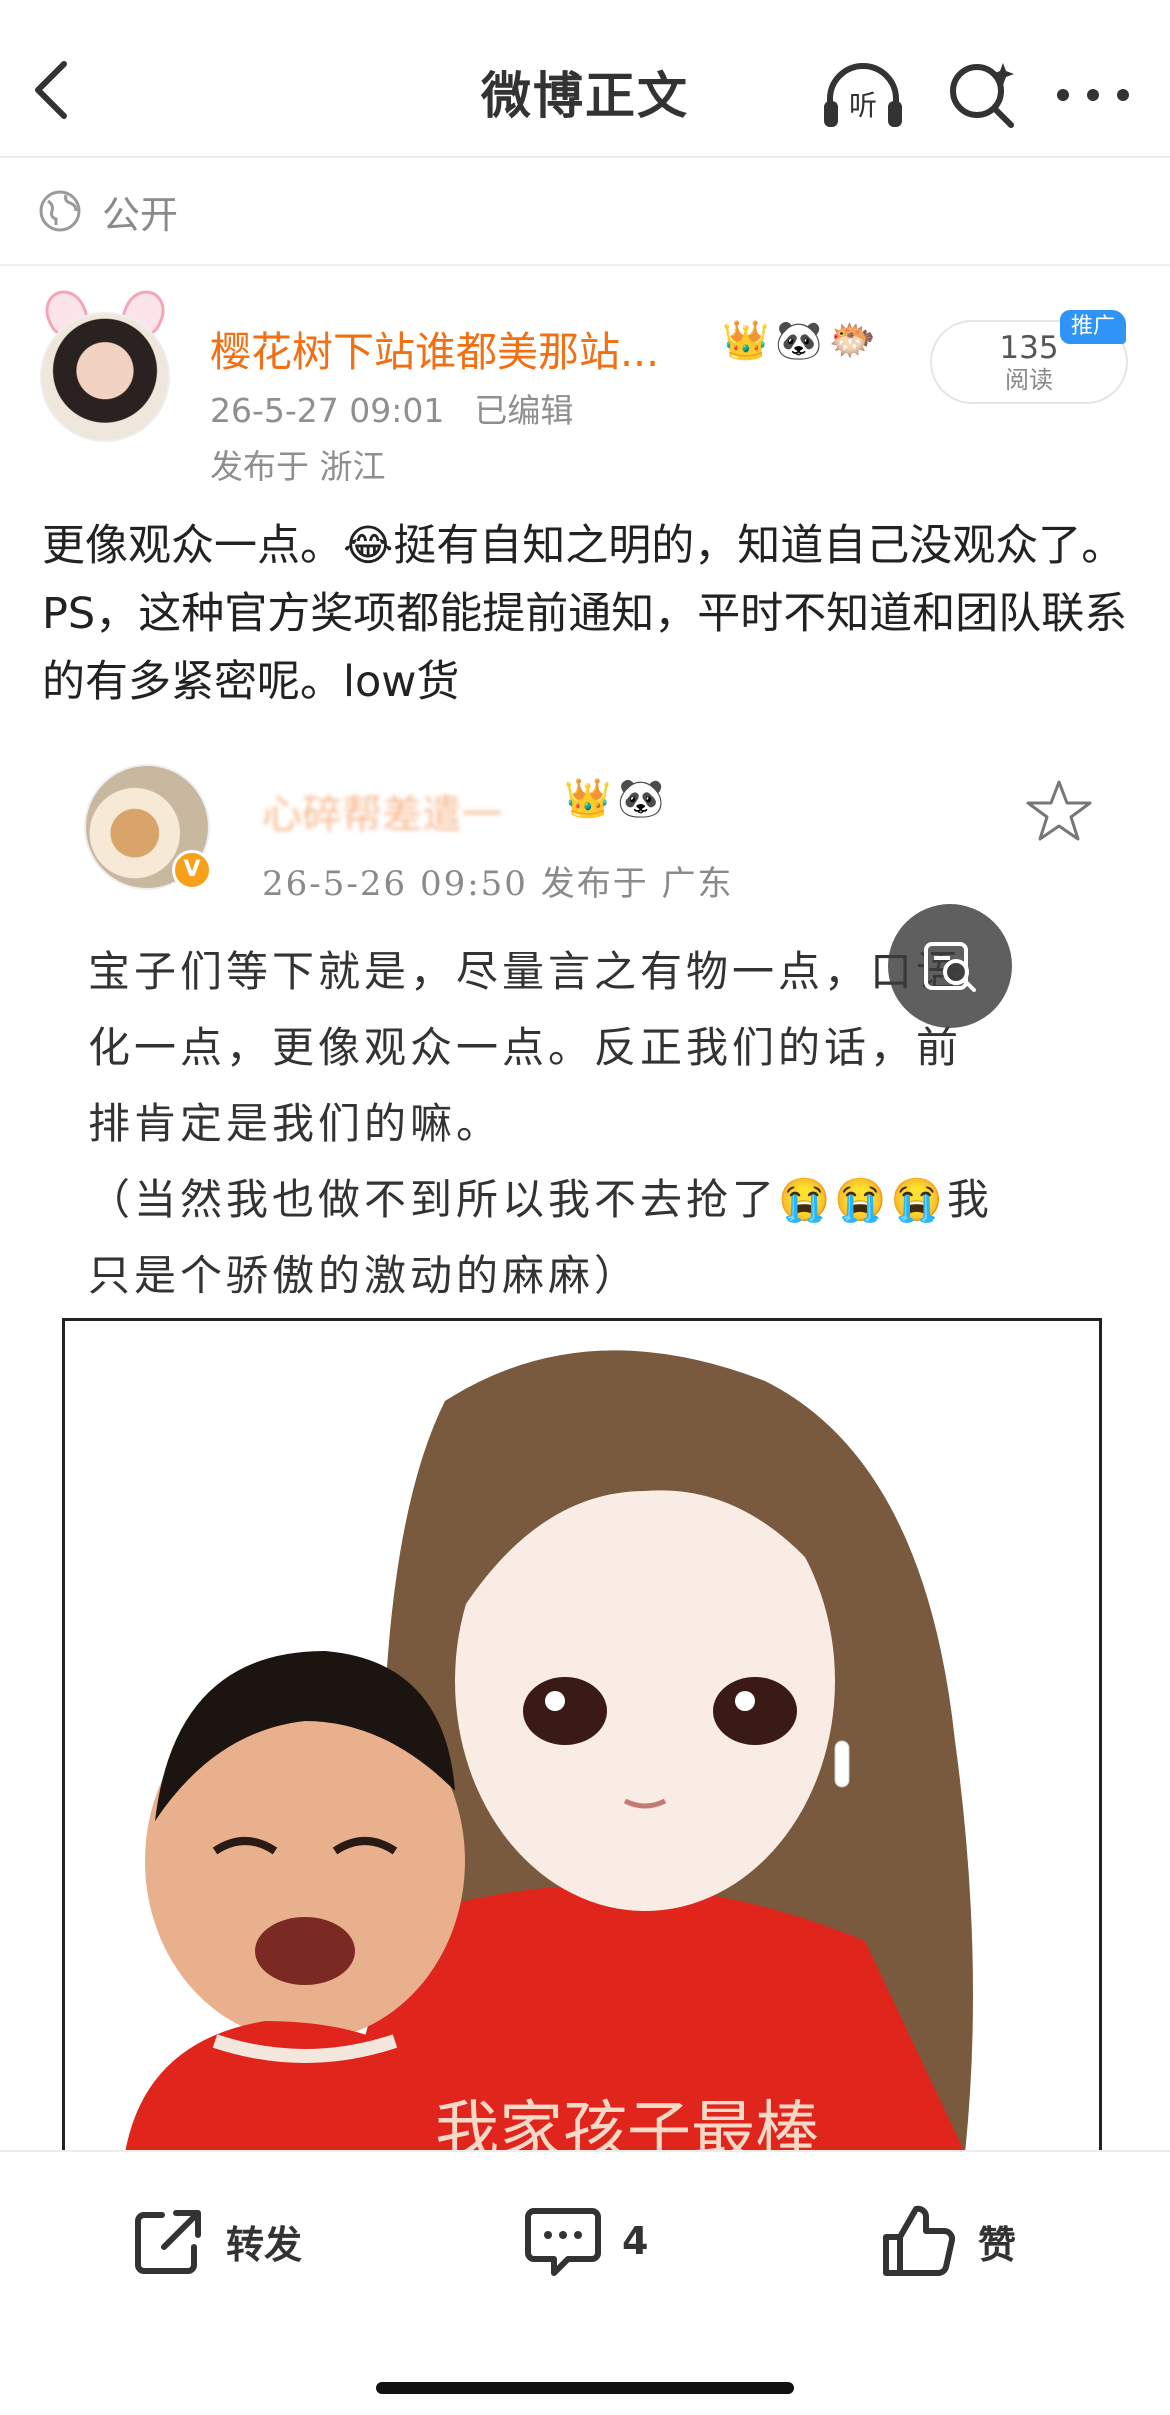  Describe the element at coordinates (585, 211) in the screenshot. I see `visibility-row: 公开` at that location.